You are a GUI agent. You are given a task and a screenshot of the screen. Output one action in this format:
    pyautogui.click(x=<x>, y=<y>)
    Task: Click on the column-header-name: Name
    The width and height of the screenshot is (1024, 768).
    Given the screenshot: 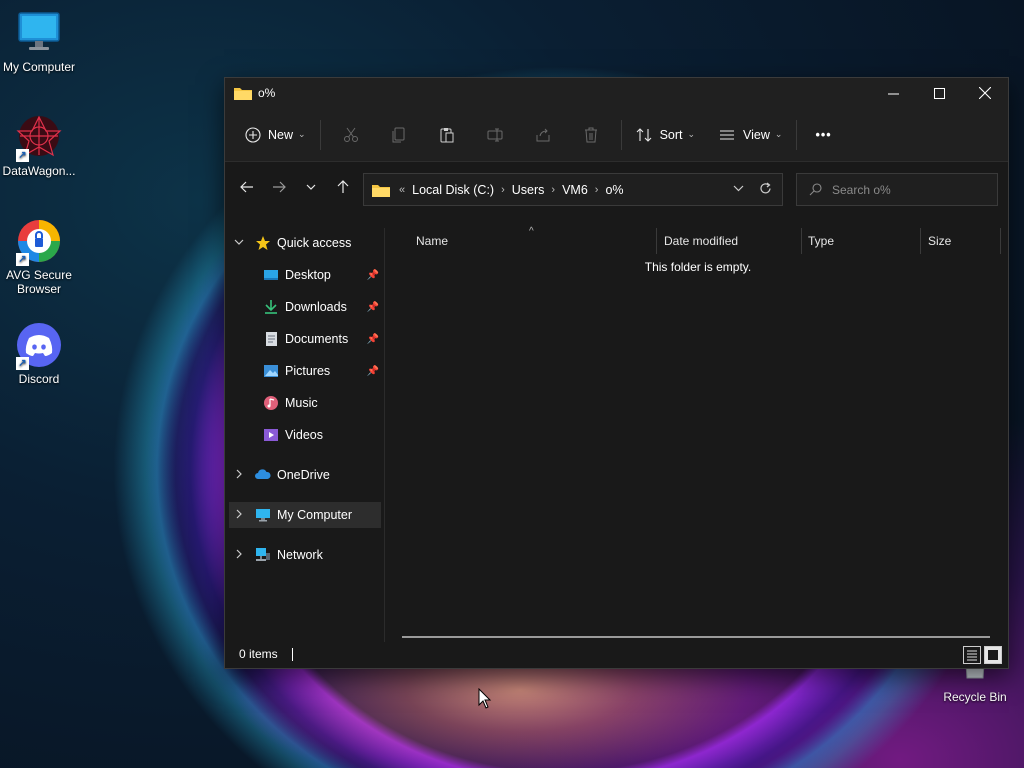 What is the action you would take?
    pyautogui.click(x=432, y=241)
    